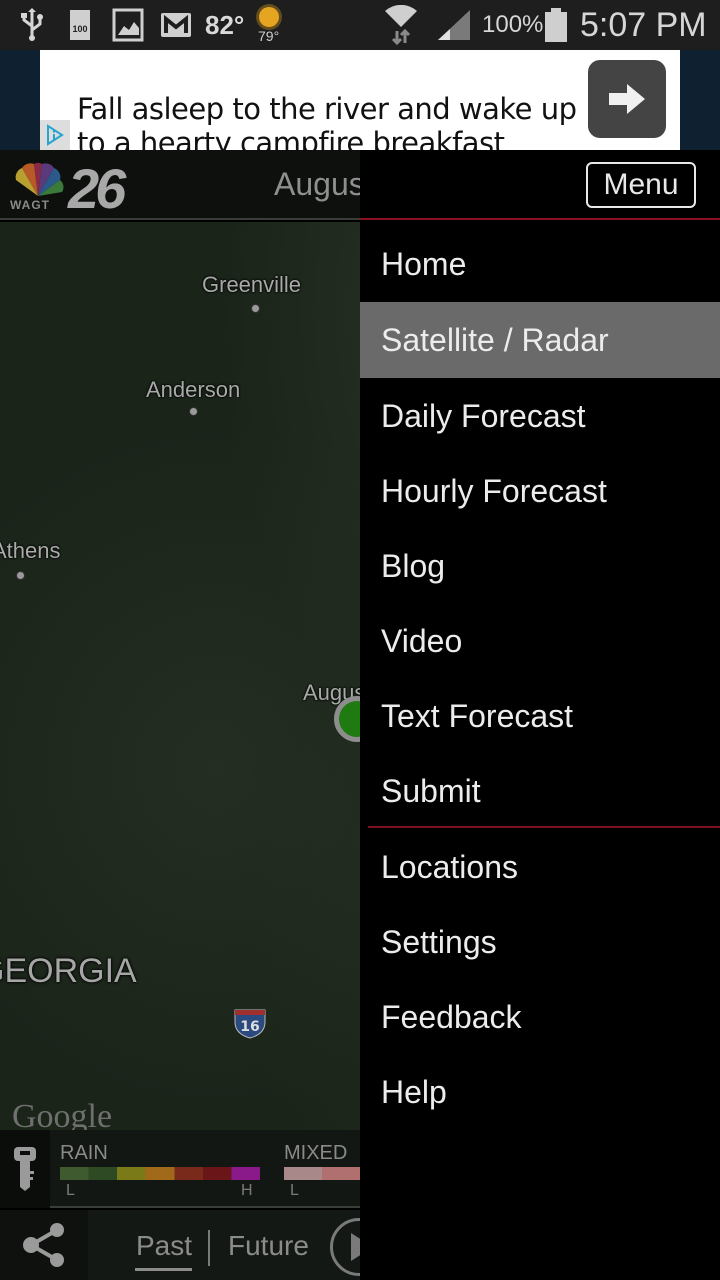  What do you see at coordinates (540, 416) in the screenshot?
I see `menu-item-daily-forecast: Daily Forecast` at bounding box center [540, 416].